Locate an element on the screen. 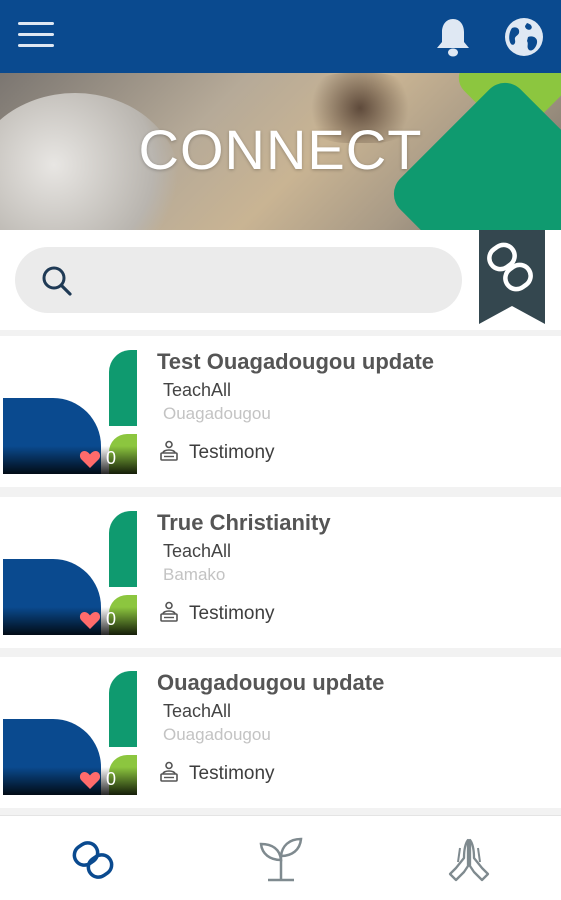  search-row is located at coordinates (280, 280).